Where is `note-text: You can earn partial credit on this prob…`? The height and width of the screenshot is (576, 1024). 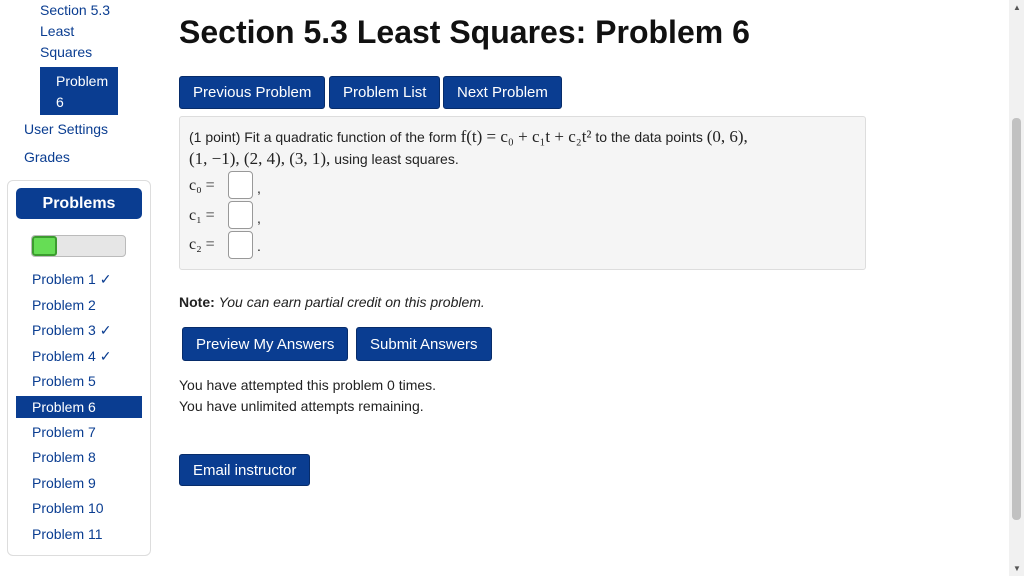 note-text: You can earn partial credit on this prob… is located at coordinates (351, 302).